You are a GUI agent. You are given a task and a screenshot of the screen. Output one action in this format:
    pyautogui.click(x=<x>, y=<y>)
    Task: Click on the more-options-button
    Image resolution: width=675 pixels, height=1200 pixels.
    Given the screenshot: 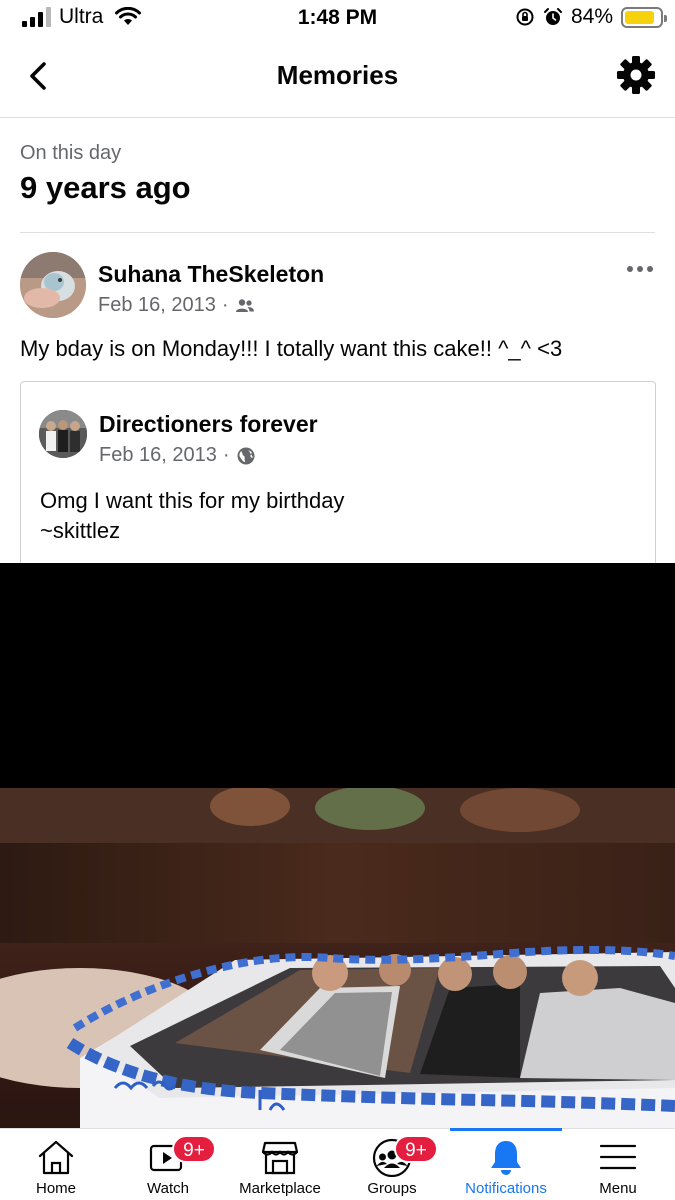 What is the action you would take?
    pyautogui.click(x=642, y=269)
    